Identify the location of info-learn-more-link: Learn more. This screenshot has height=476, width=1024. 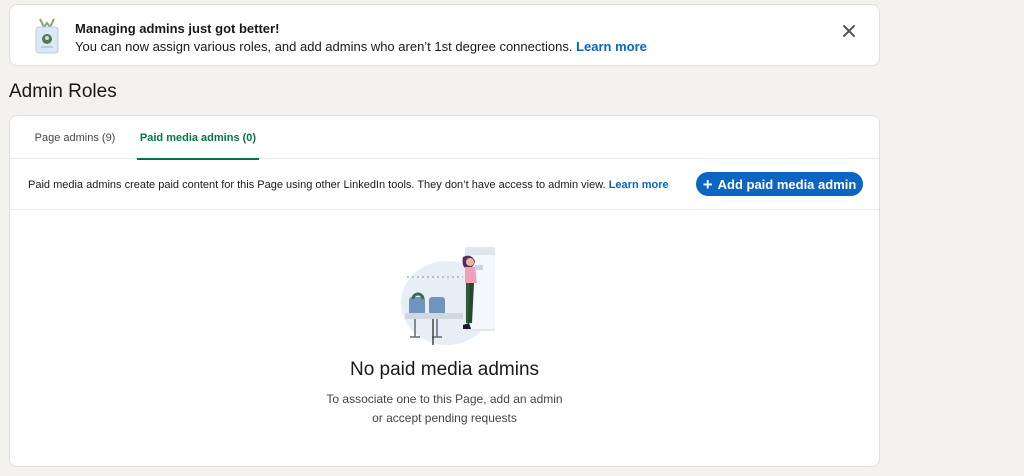
(639, 185).